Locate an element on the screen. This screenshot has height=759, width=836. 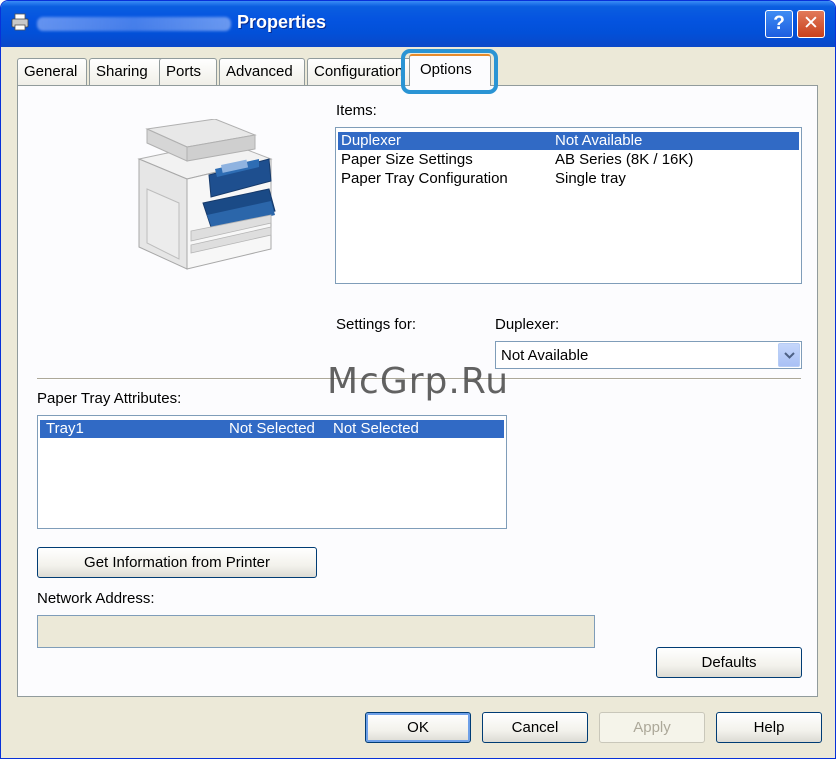
item-name: Paper Tray Configuration is located at coordinates (424, 178).